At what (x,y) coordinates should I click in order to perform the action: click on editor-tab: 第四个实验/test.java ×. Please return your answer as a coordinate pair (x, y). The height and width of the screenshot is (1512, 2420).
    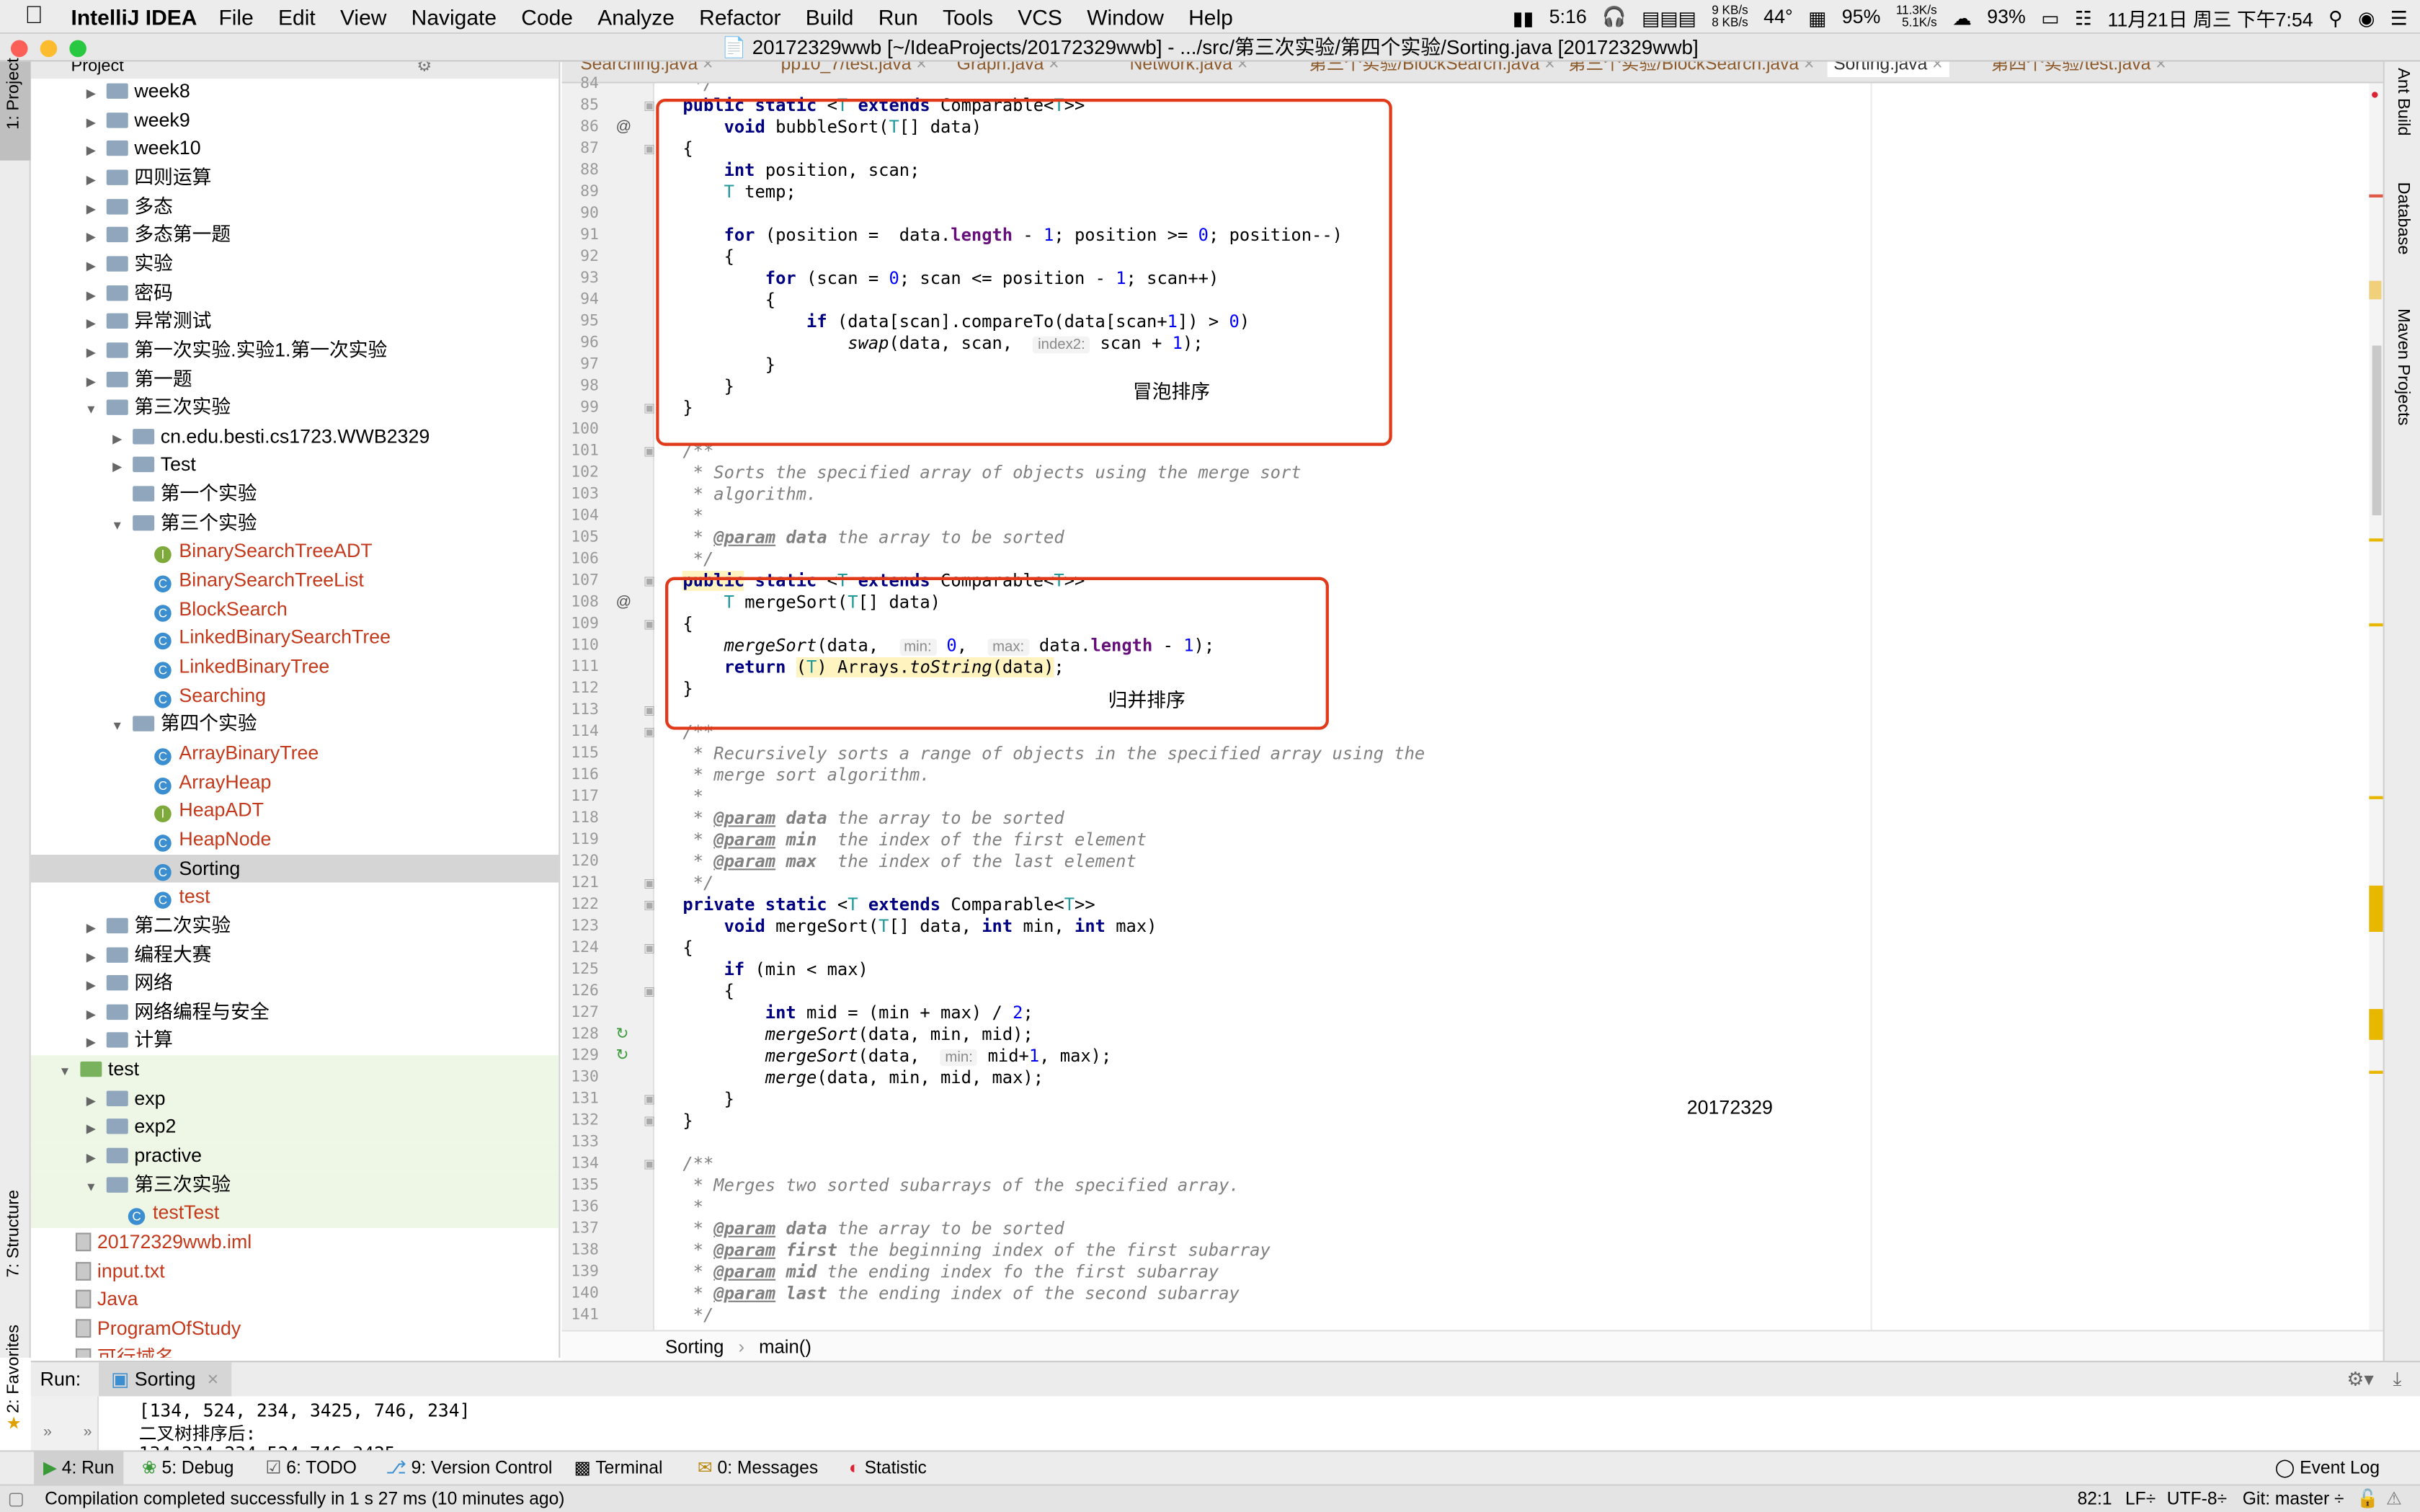
    Looking at the image, I should click on (2078, 70).